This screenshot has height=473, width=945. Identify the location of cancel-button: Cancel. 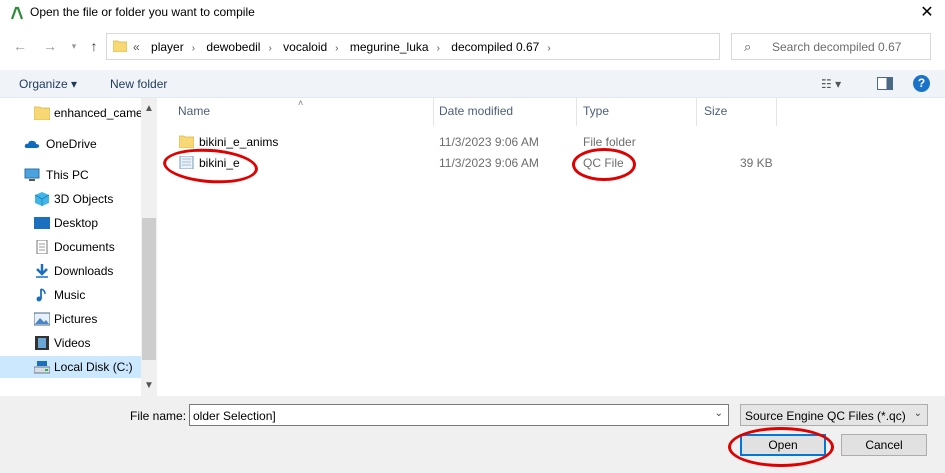
(884, 445).